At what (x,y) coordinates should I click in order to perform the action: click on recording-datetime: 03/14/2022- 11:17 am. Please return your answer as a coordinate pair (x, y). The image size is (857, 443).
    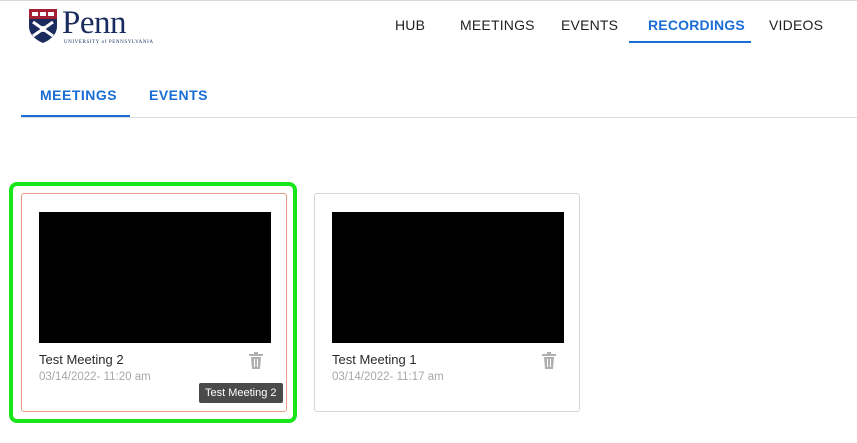
    Looking at the image, I should click on (388, 377).